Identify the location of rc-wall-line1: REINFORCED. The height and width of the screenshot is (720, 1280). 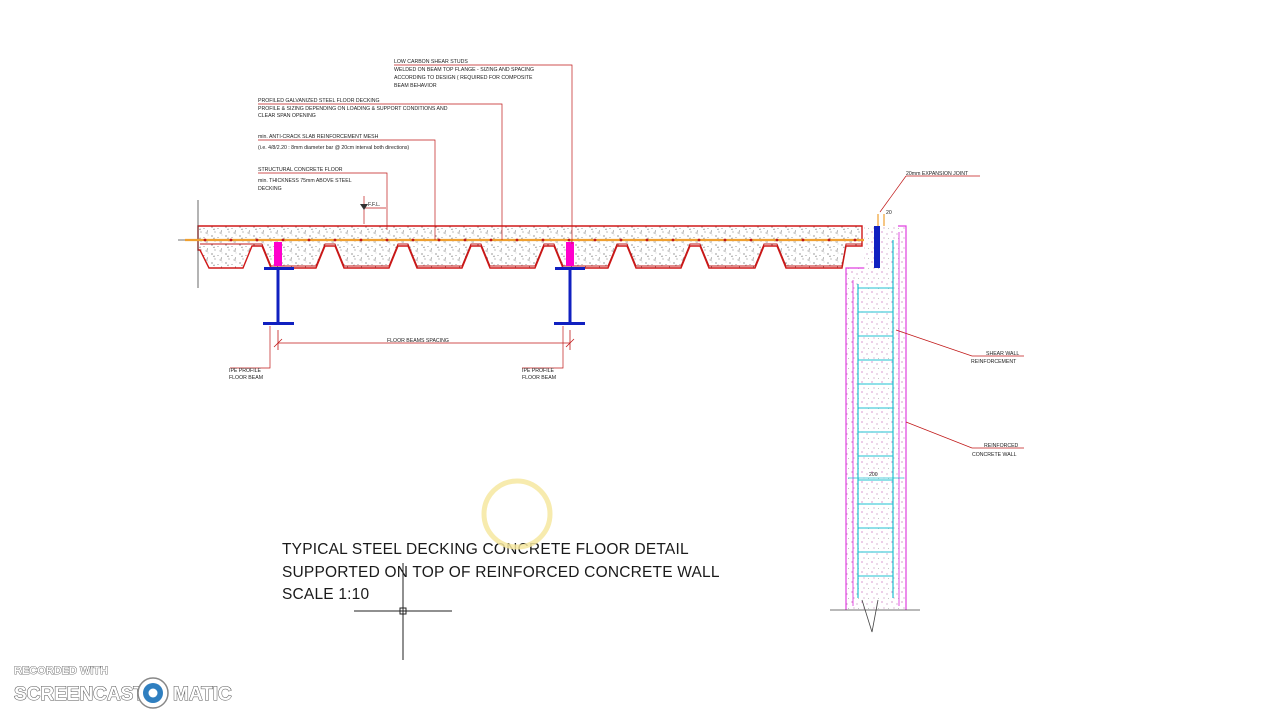
(1001, 446).